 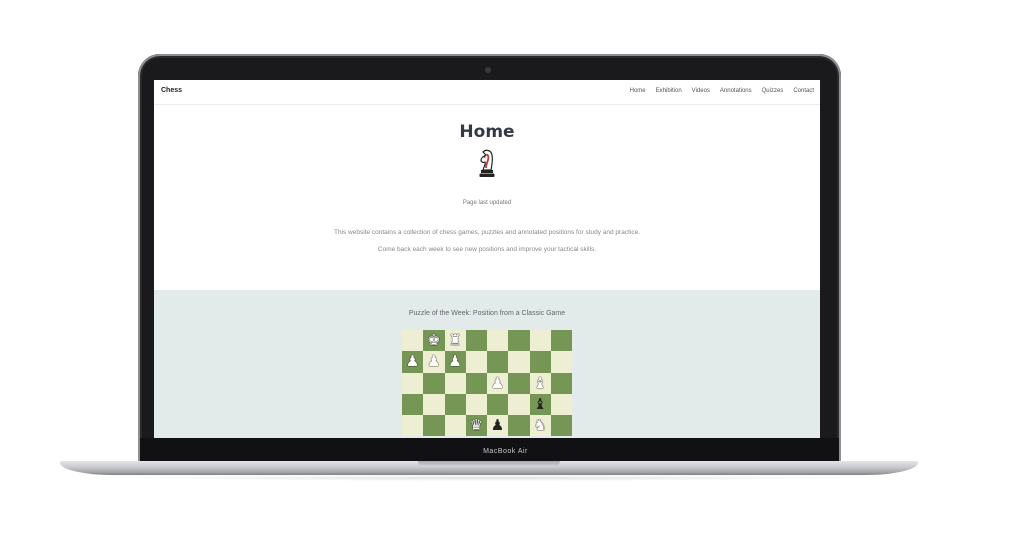 I want to click on site-brand: Chess, so click(x=171, y=90).